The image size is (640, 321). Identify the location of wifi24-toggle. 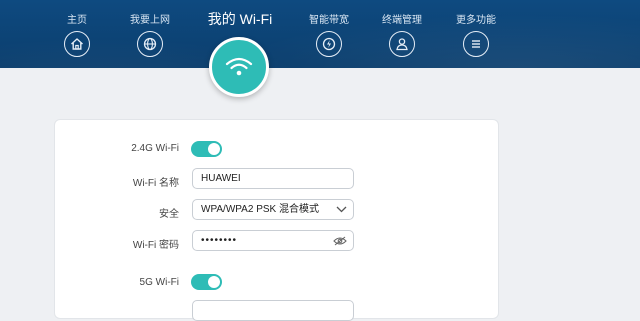
(206, 149).